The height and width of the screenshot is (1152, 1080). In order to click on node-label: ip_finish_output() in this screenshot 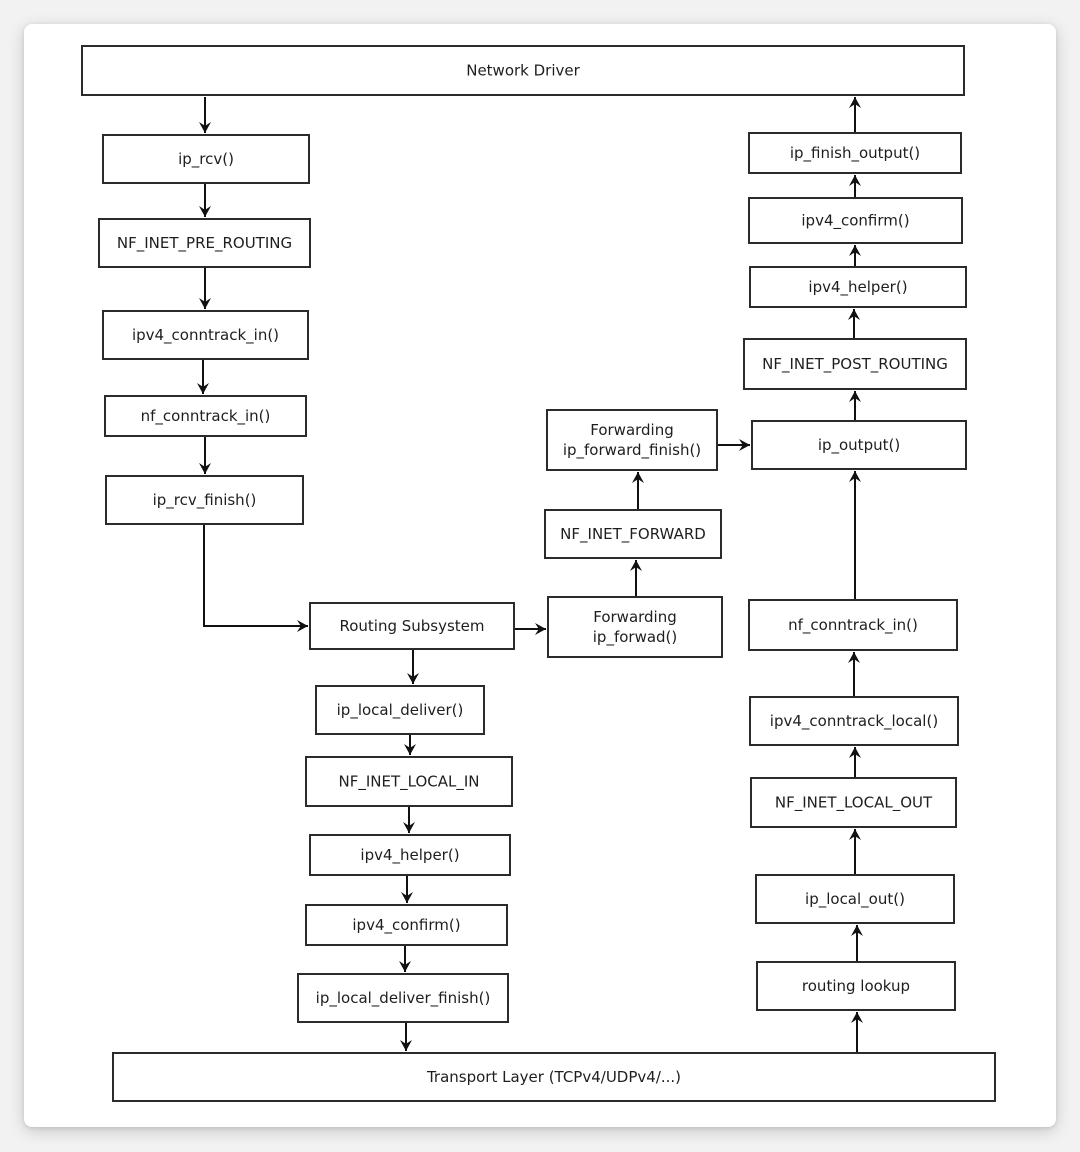, I will do `click(855, 153)`.